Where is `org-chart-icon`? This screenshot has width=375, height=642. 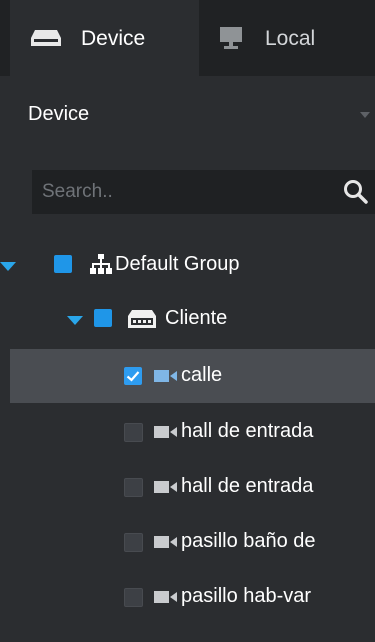 org-chart-icon is located at coordinates (101, 264).